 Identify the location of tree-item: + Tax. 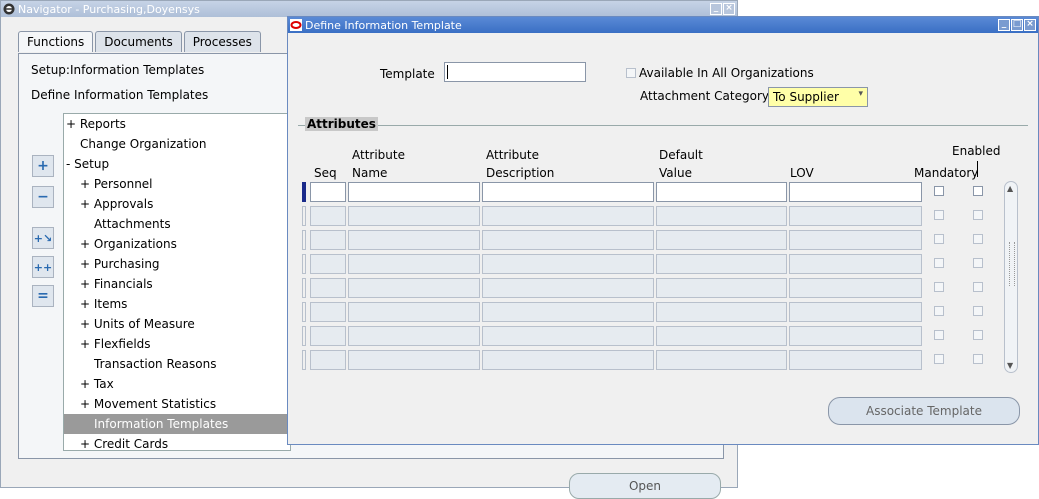
(177, 384).